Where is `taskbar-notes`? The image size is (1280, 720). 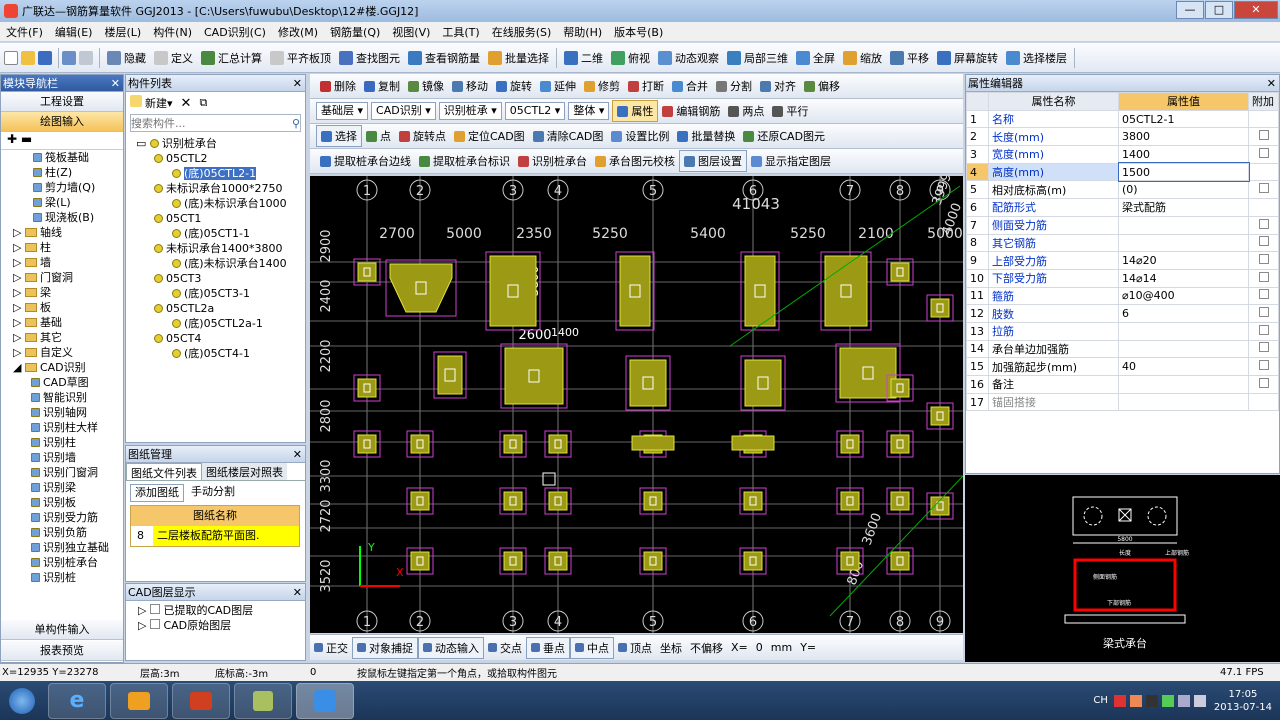
taskbar-notes is located at coordinates (263, 700).